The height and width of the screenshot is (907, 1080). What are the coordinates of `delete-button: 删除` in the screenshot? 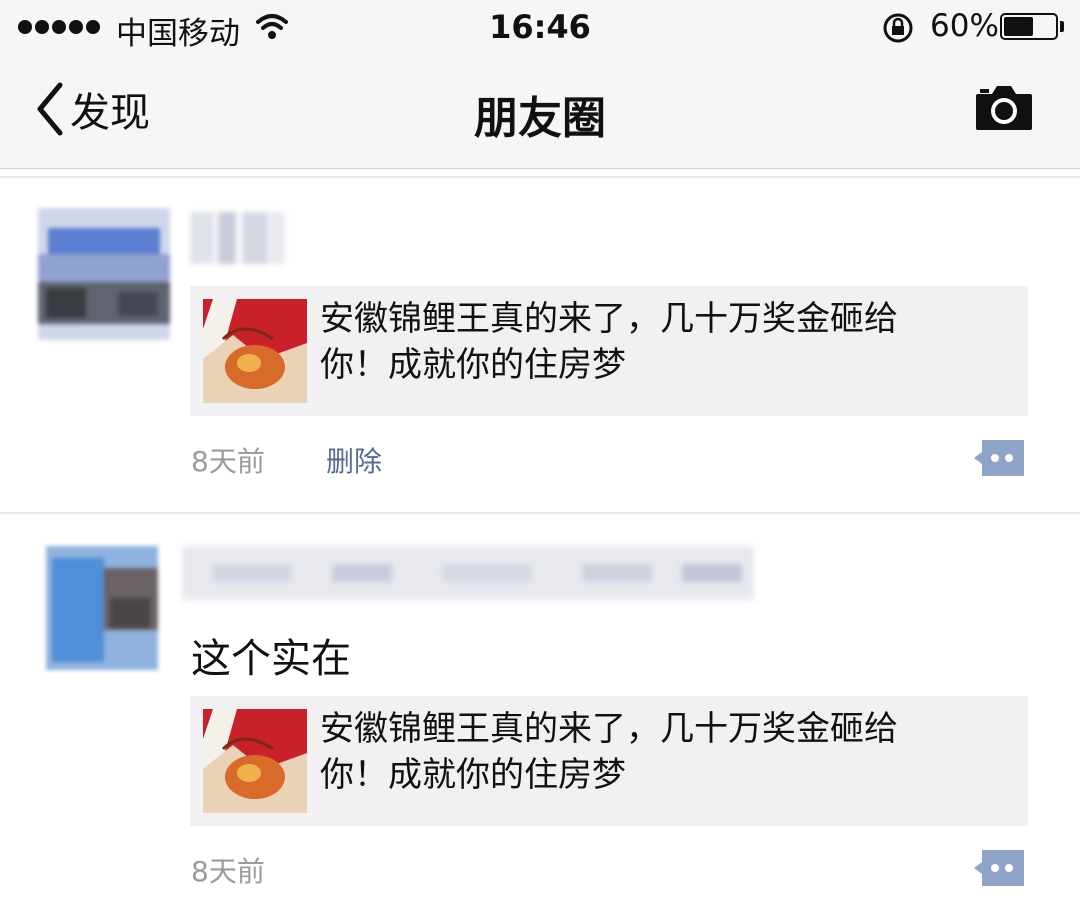 It's located at (354, 460).